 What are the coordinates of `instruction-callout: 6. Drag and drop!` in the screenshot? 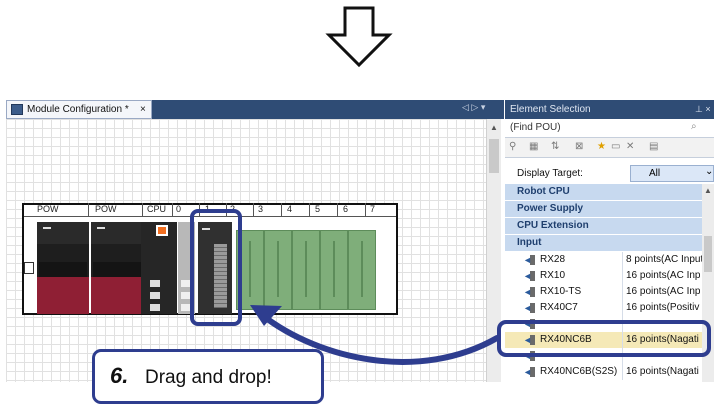 It's located at (208, 376).